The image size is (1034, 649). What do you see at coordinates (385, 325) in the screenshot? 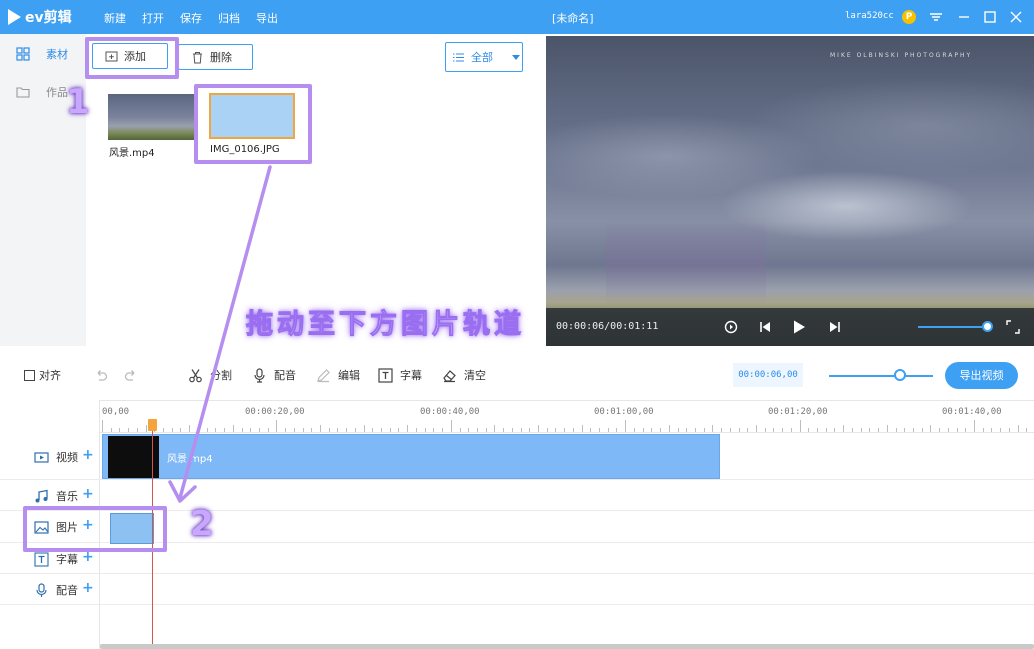
I see `instruction-caption: 拖动至下方图片轨道` at bounding box center [385, 325].